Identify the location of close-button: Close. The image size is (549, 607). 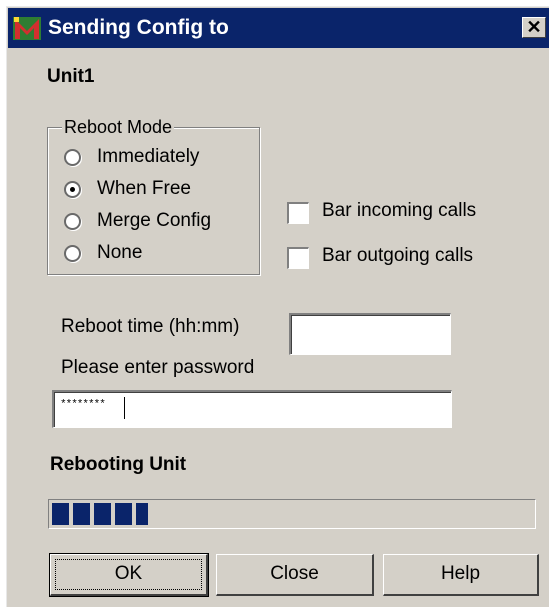
(295, 575).